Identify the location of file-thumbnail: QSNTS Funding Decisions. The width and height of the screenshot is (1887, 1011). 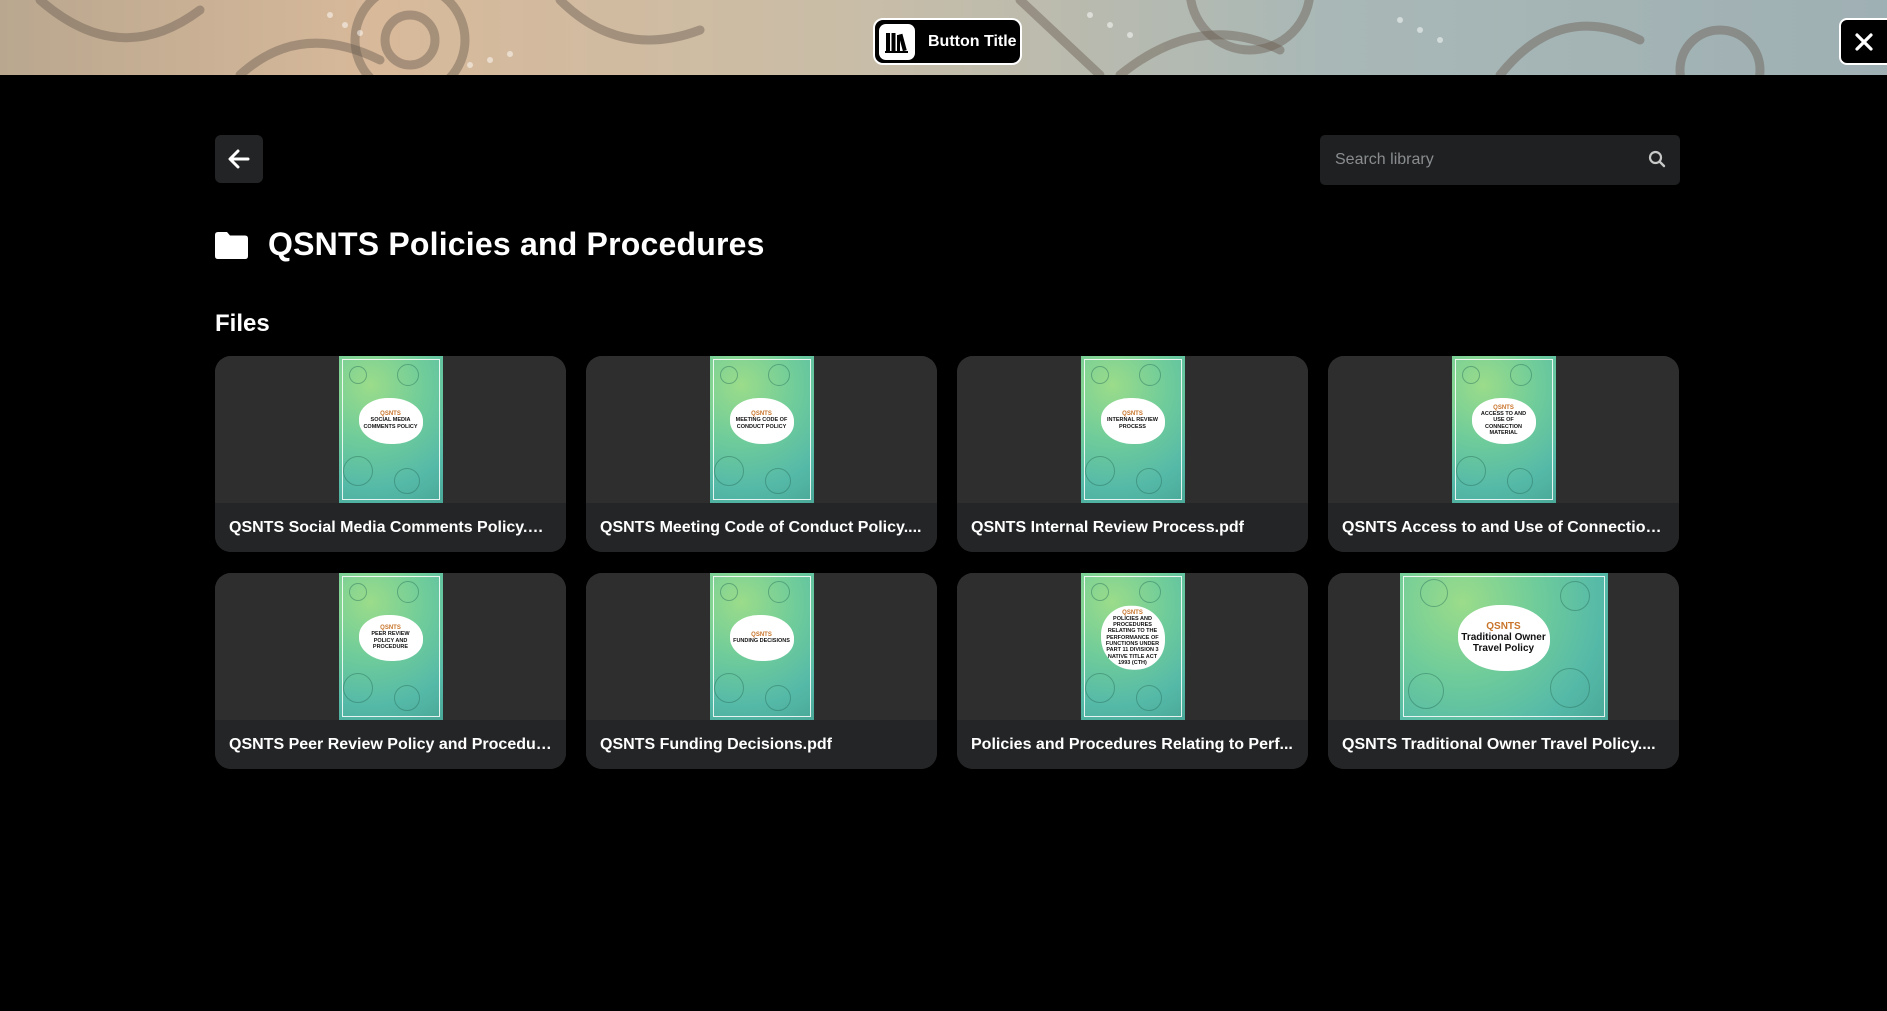
(761, 646).